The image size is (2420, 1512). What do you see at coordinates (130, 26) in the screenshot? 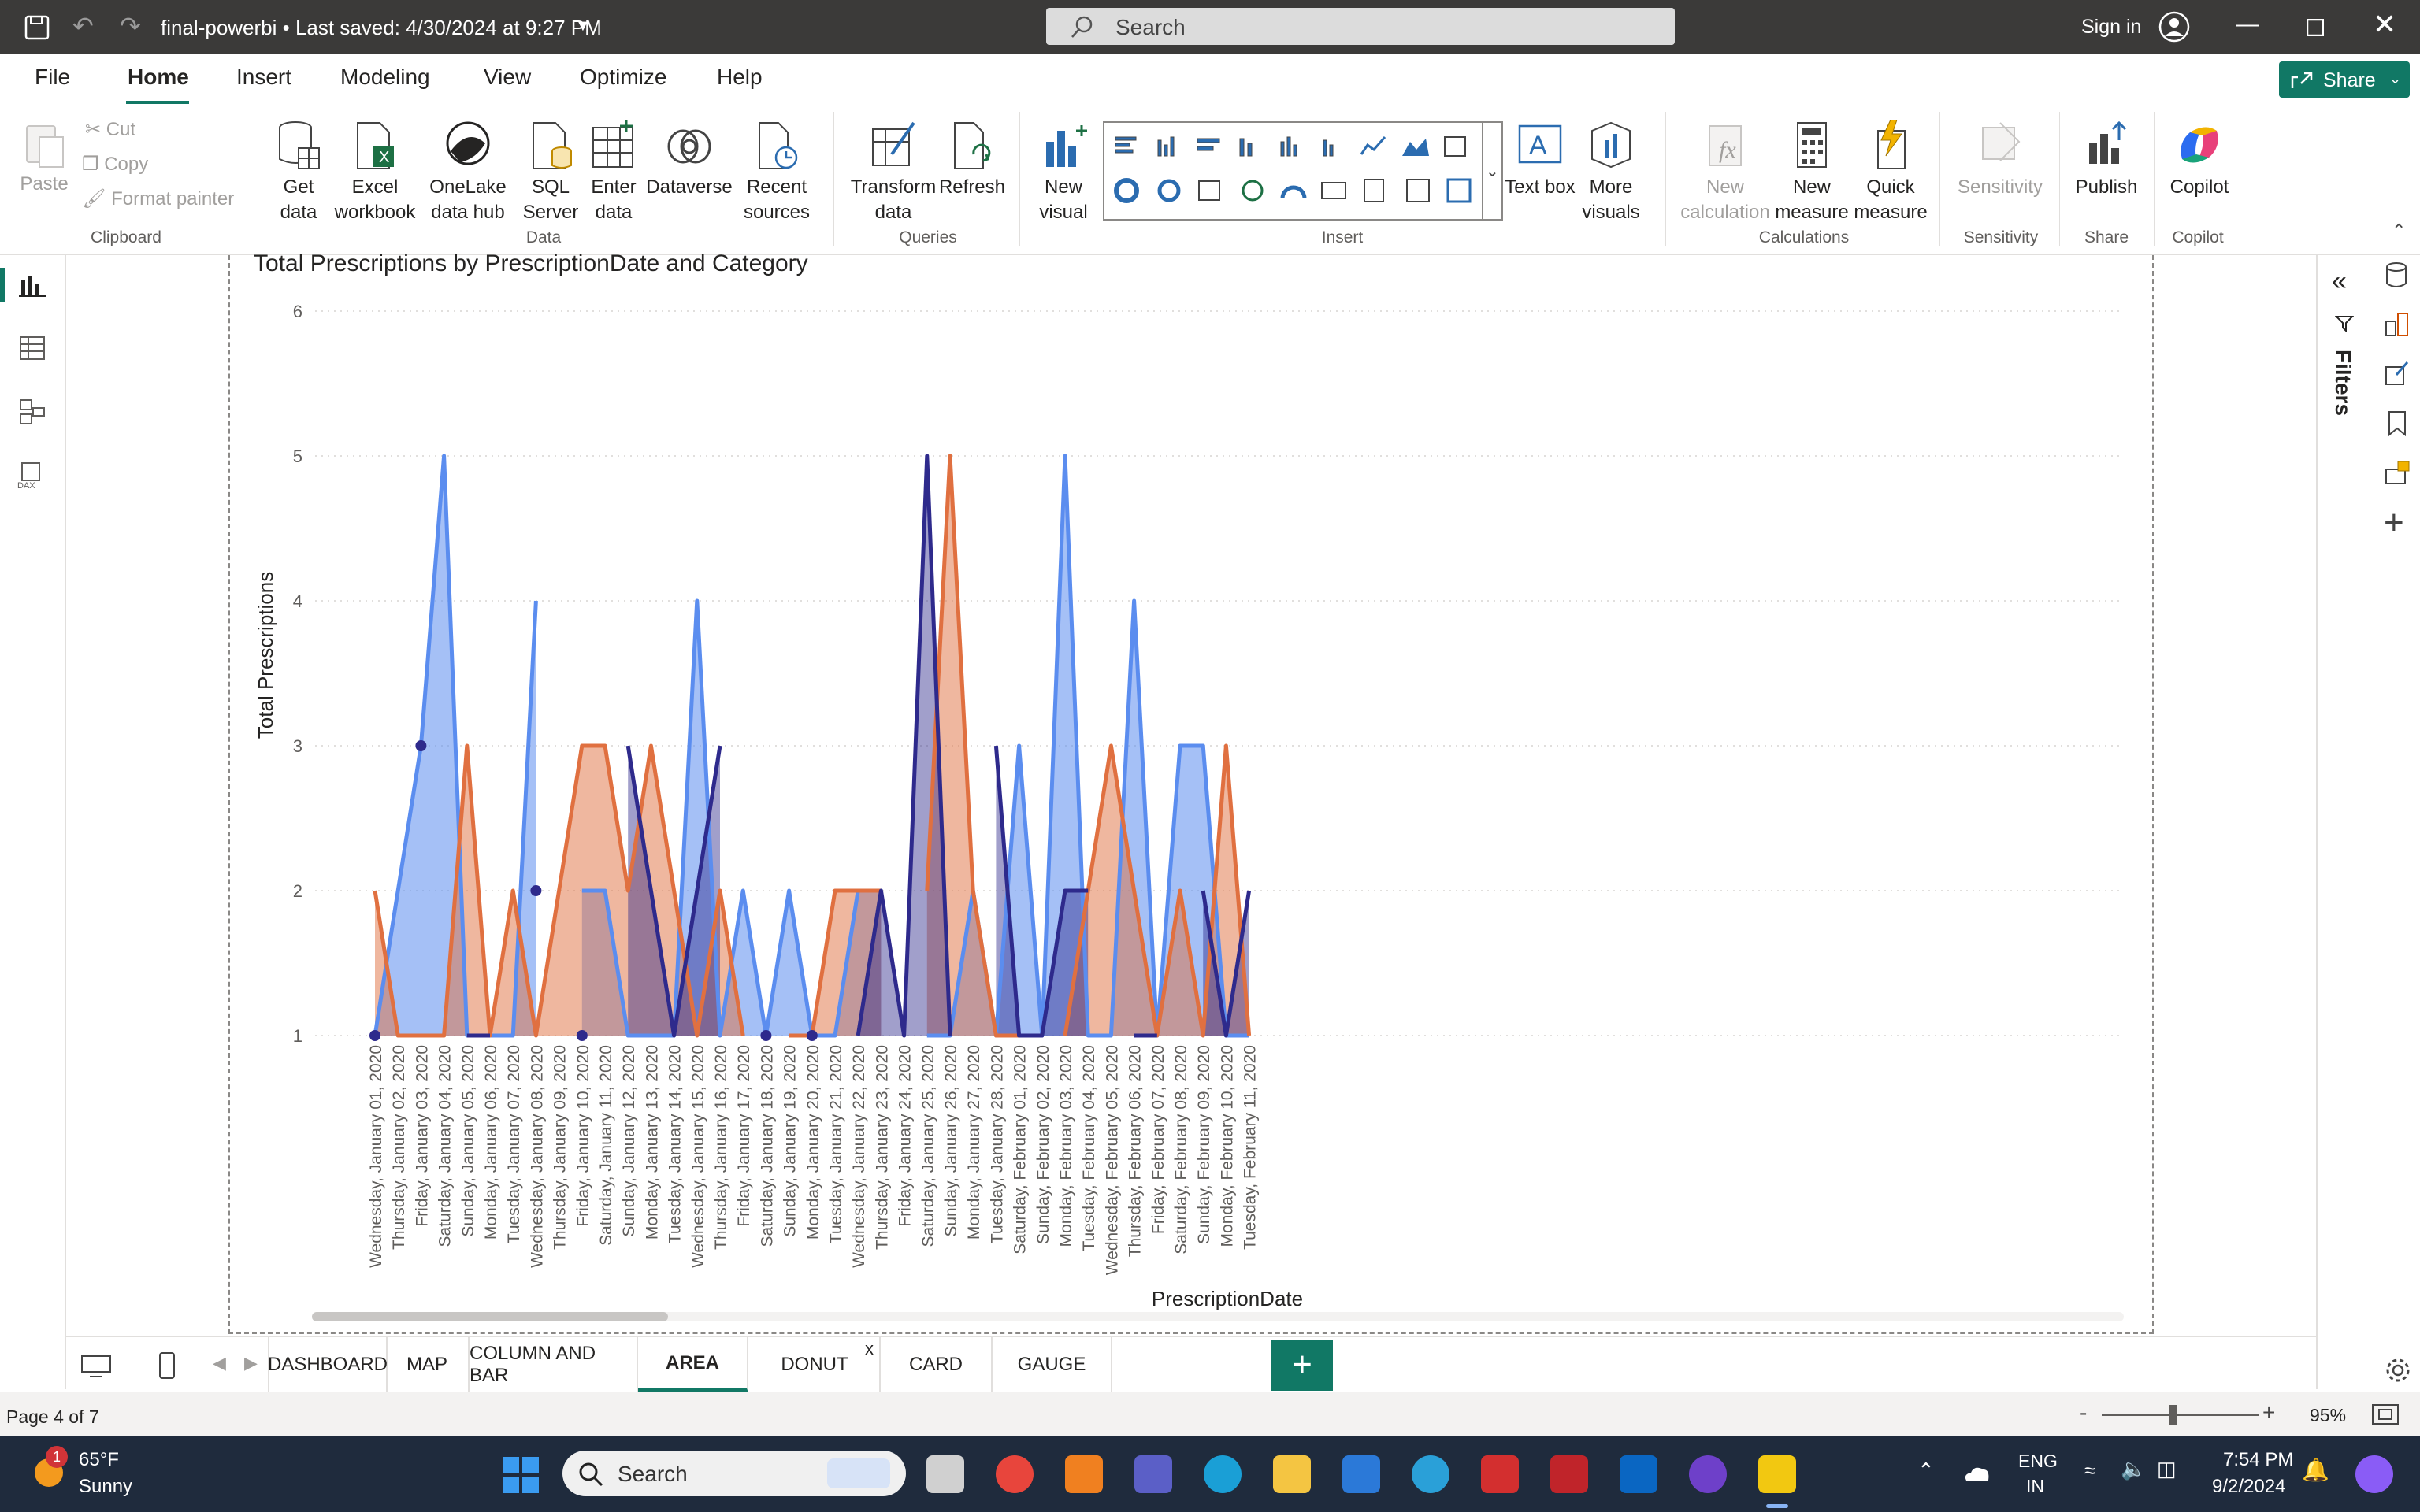
I see `redo-icon: ↷` at bounding box center [130, 26].